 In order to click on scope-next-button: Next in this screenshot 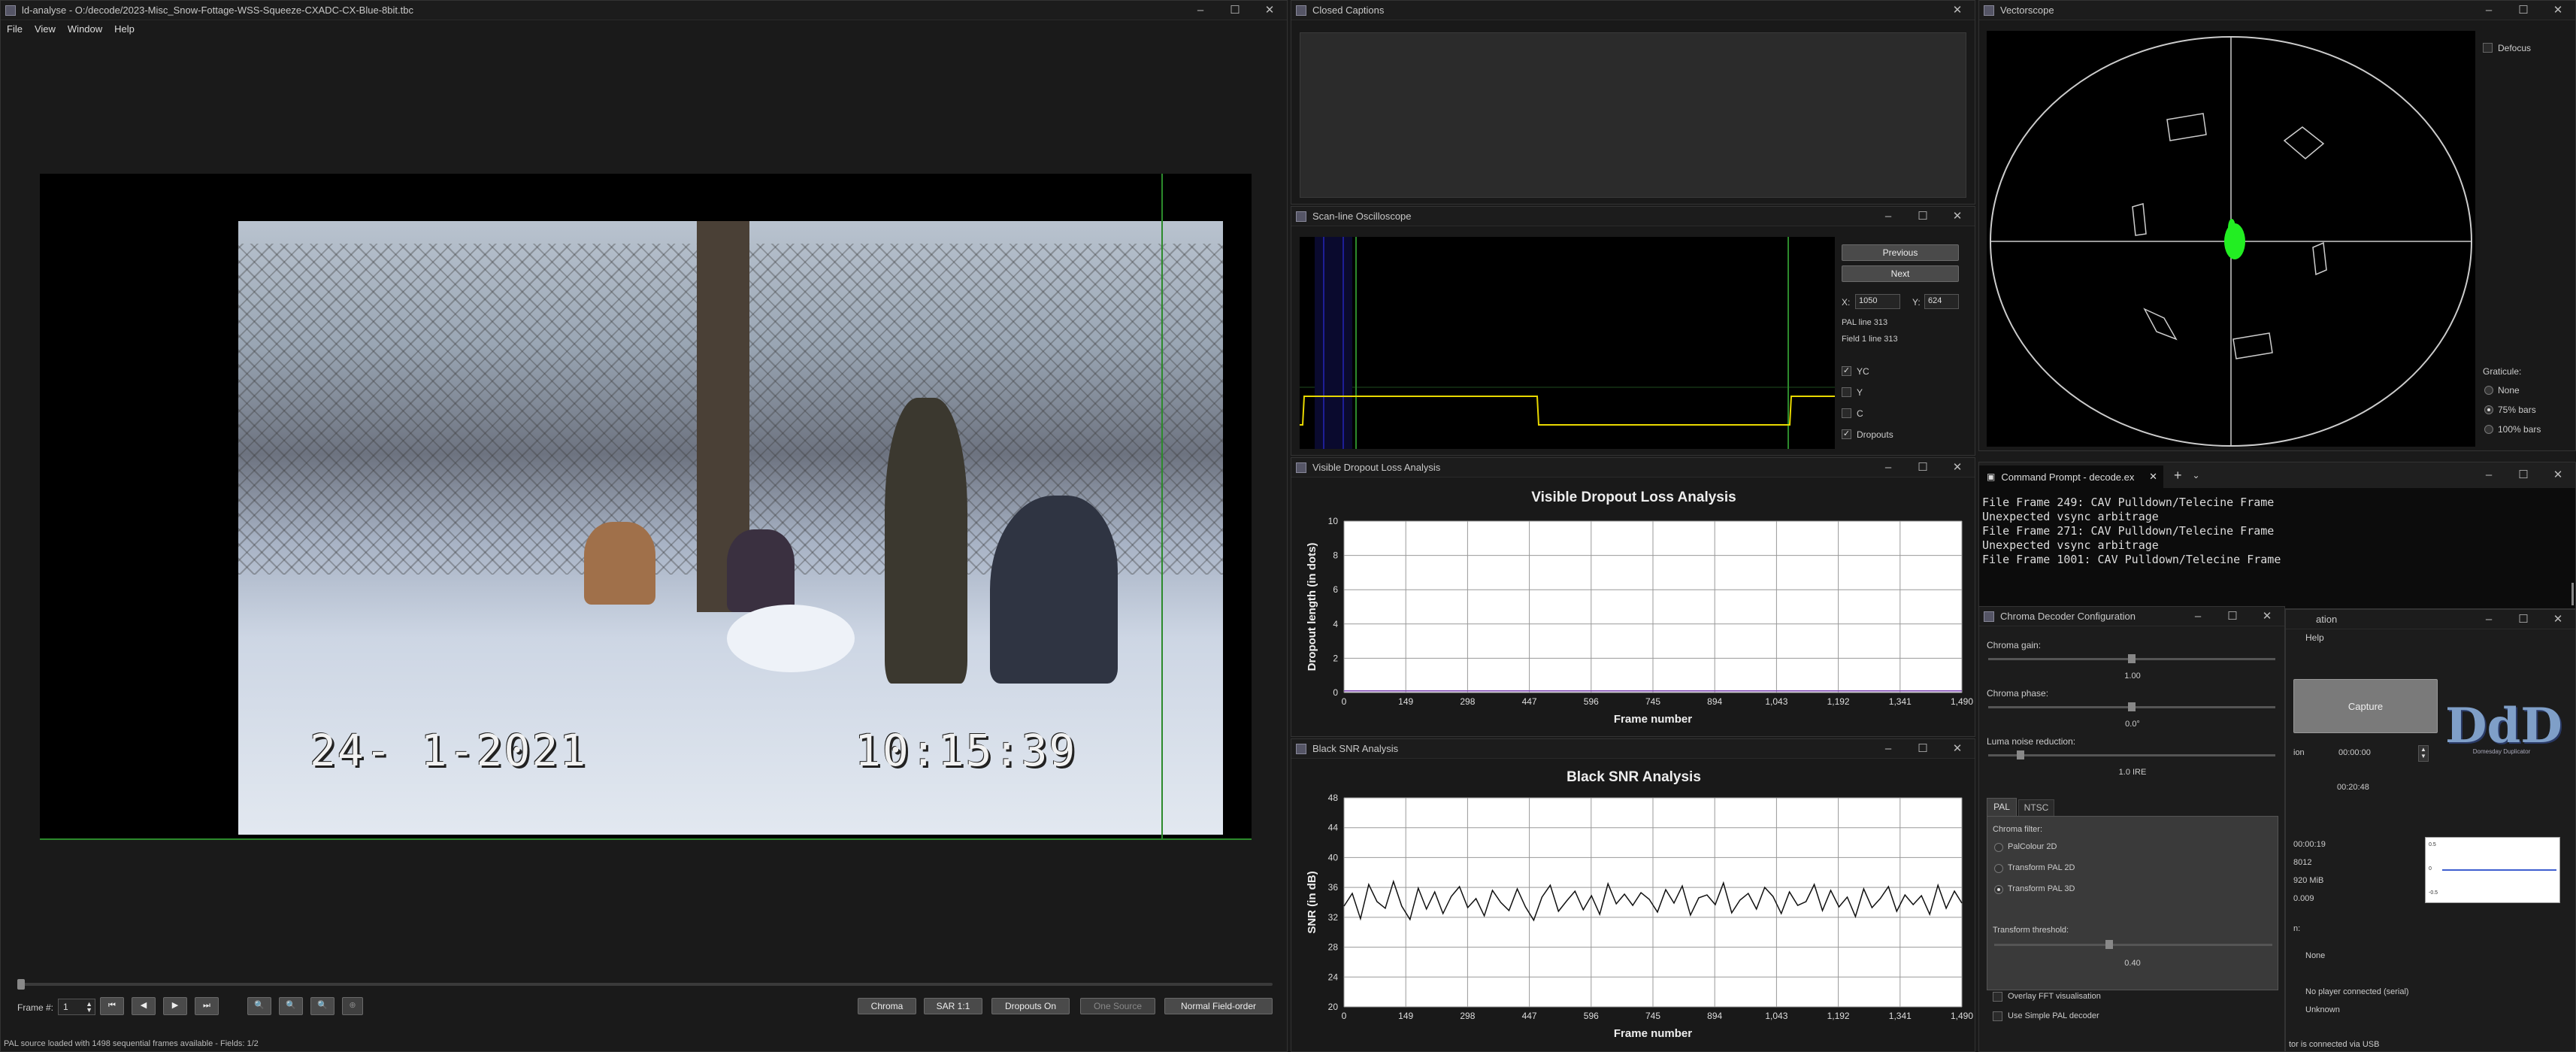, I will do `click(1900, 273)`.